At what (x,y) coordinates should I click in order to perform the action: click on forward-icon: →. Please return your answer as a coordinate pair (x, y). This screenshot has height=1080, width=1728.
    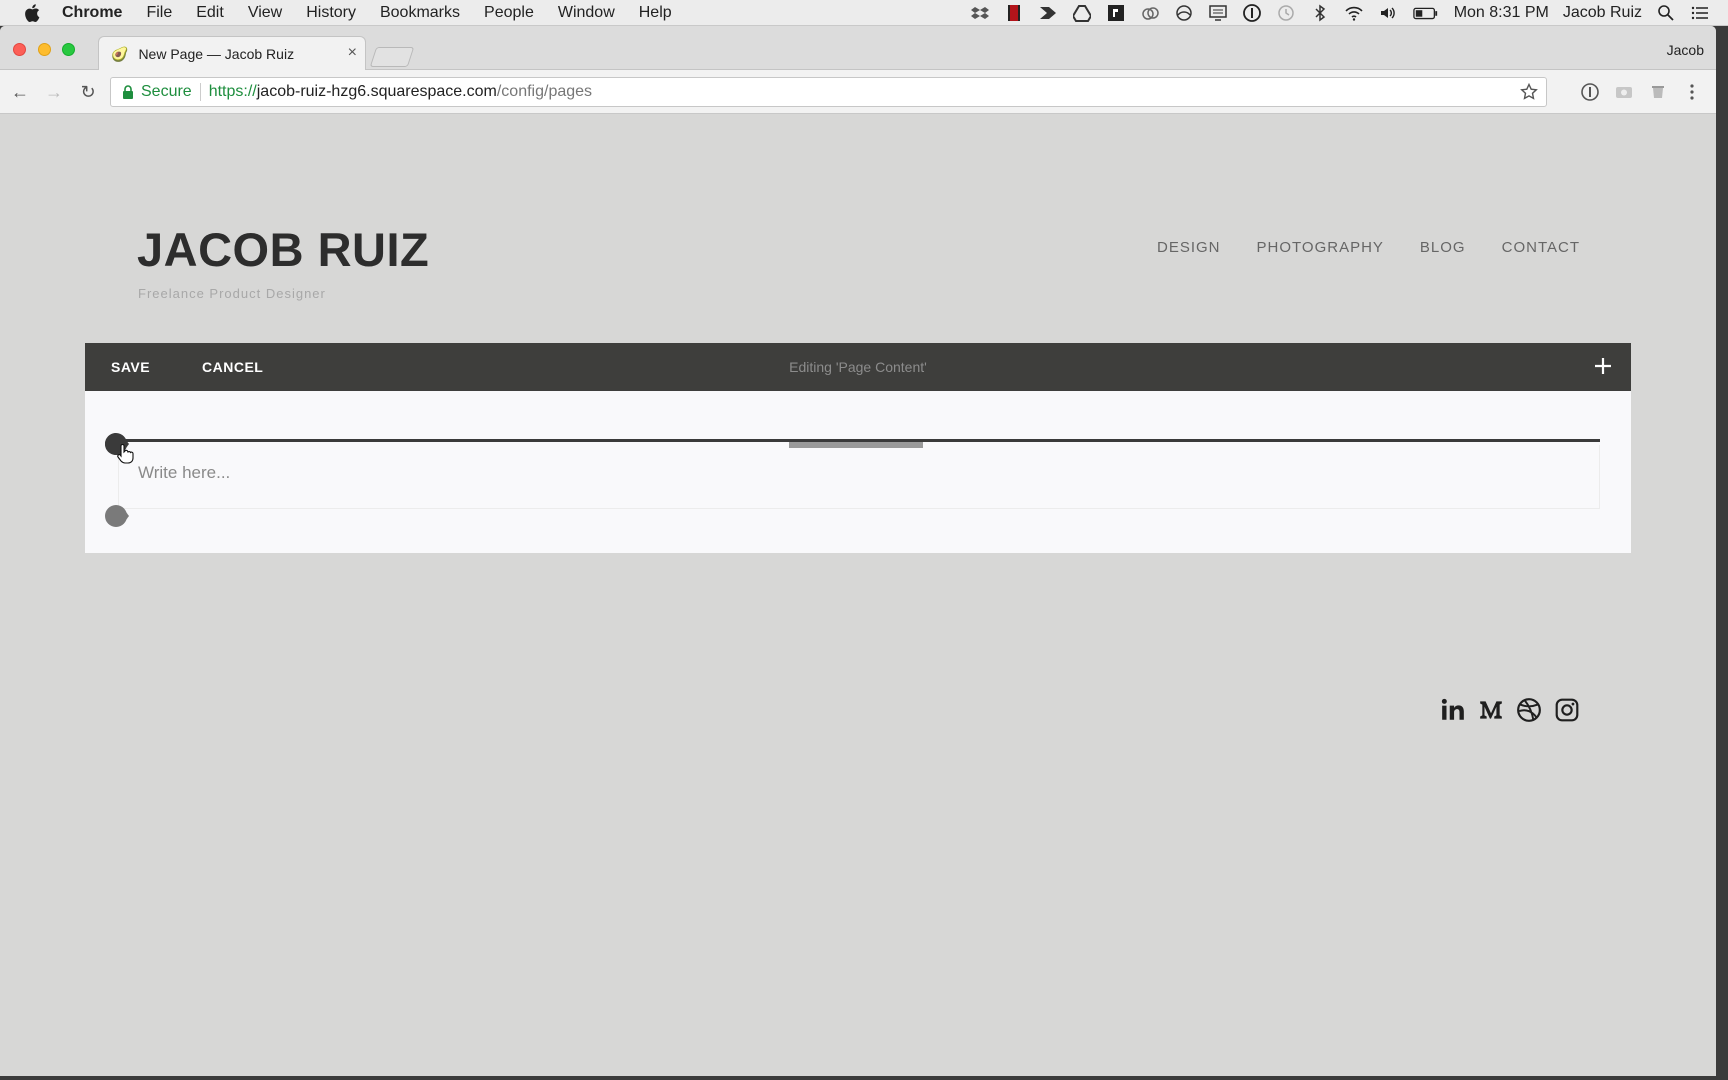
    Looking at the image, I should click on (54, 92).